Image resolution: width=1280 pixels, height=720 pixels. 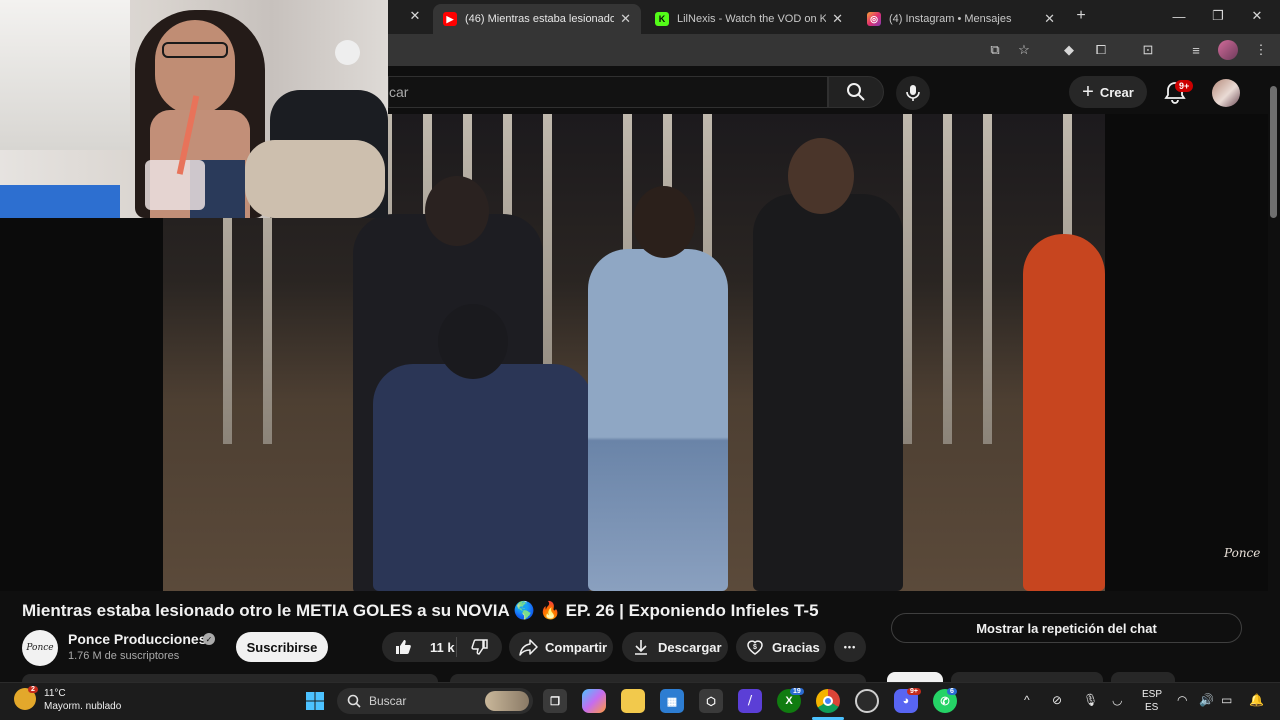 What do you see at coordinates (1024, 50) in the screenshot?
I see `bookmark-star-icon: ☆` at bounding box center [1024, 50].